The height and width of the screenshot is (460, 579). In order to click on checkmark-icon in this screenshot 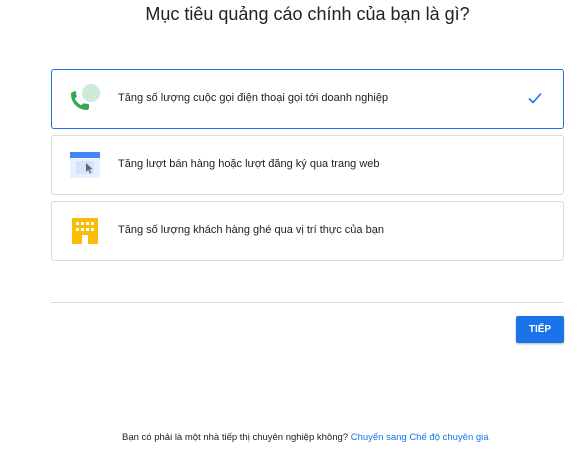, I will do `click(535, 98)`.